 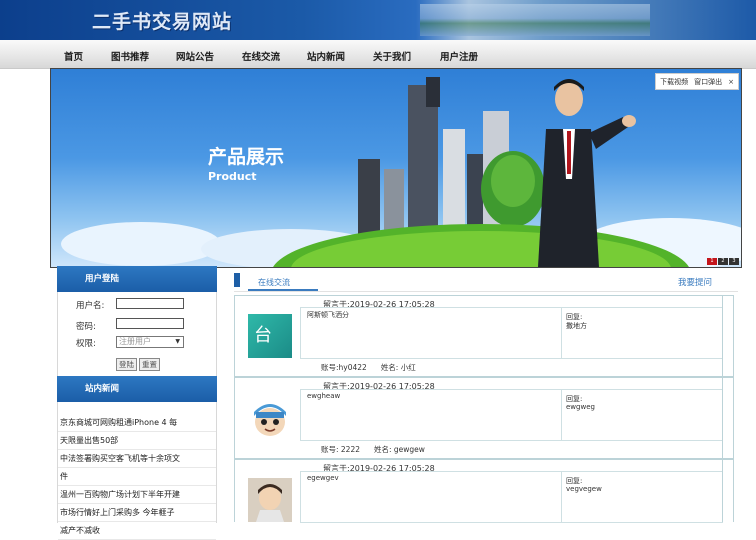 What do you see at coordinates (326, 56) in the screenshot?
I see `nav-site-news: 站内新闻` at bounding box center [326, 56].